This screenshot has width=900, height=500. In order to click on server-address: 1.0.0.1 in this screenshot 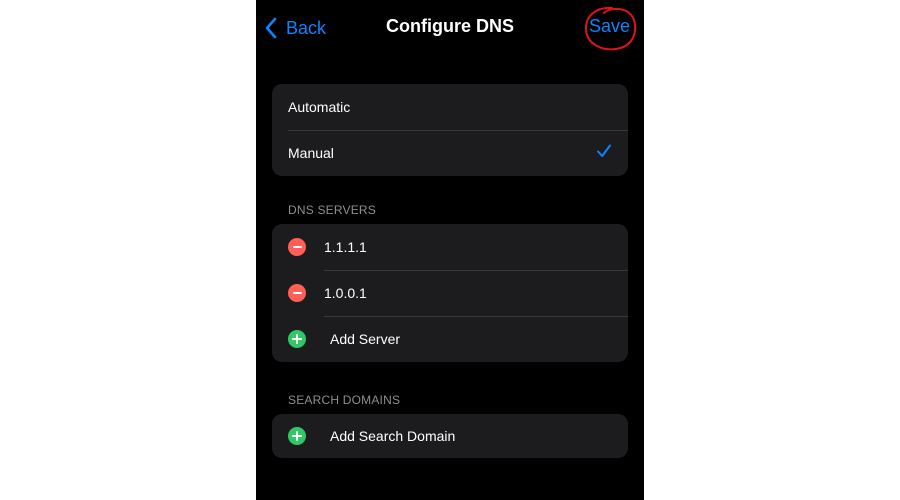, I will do `click(345, 293)`.